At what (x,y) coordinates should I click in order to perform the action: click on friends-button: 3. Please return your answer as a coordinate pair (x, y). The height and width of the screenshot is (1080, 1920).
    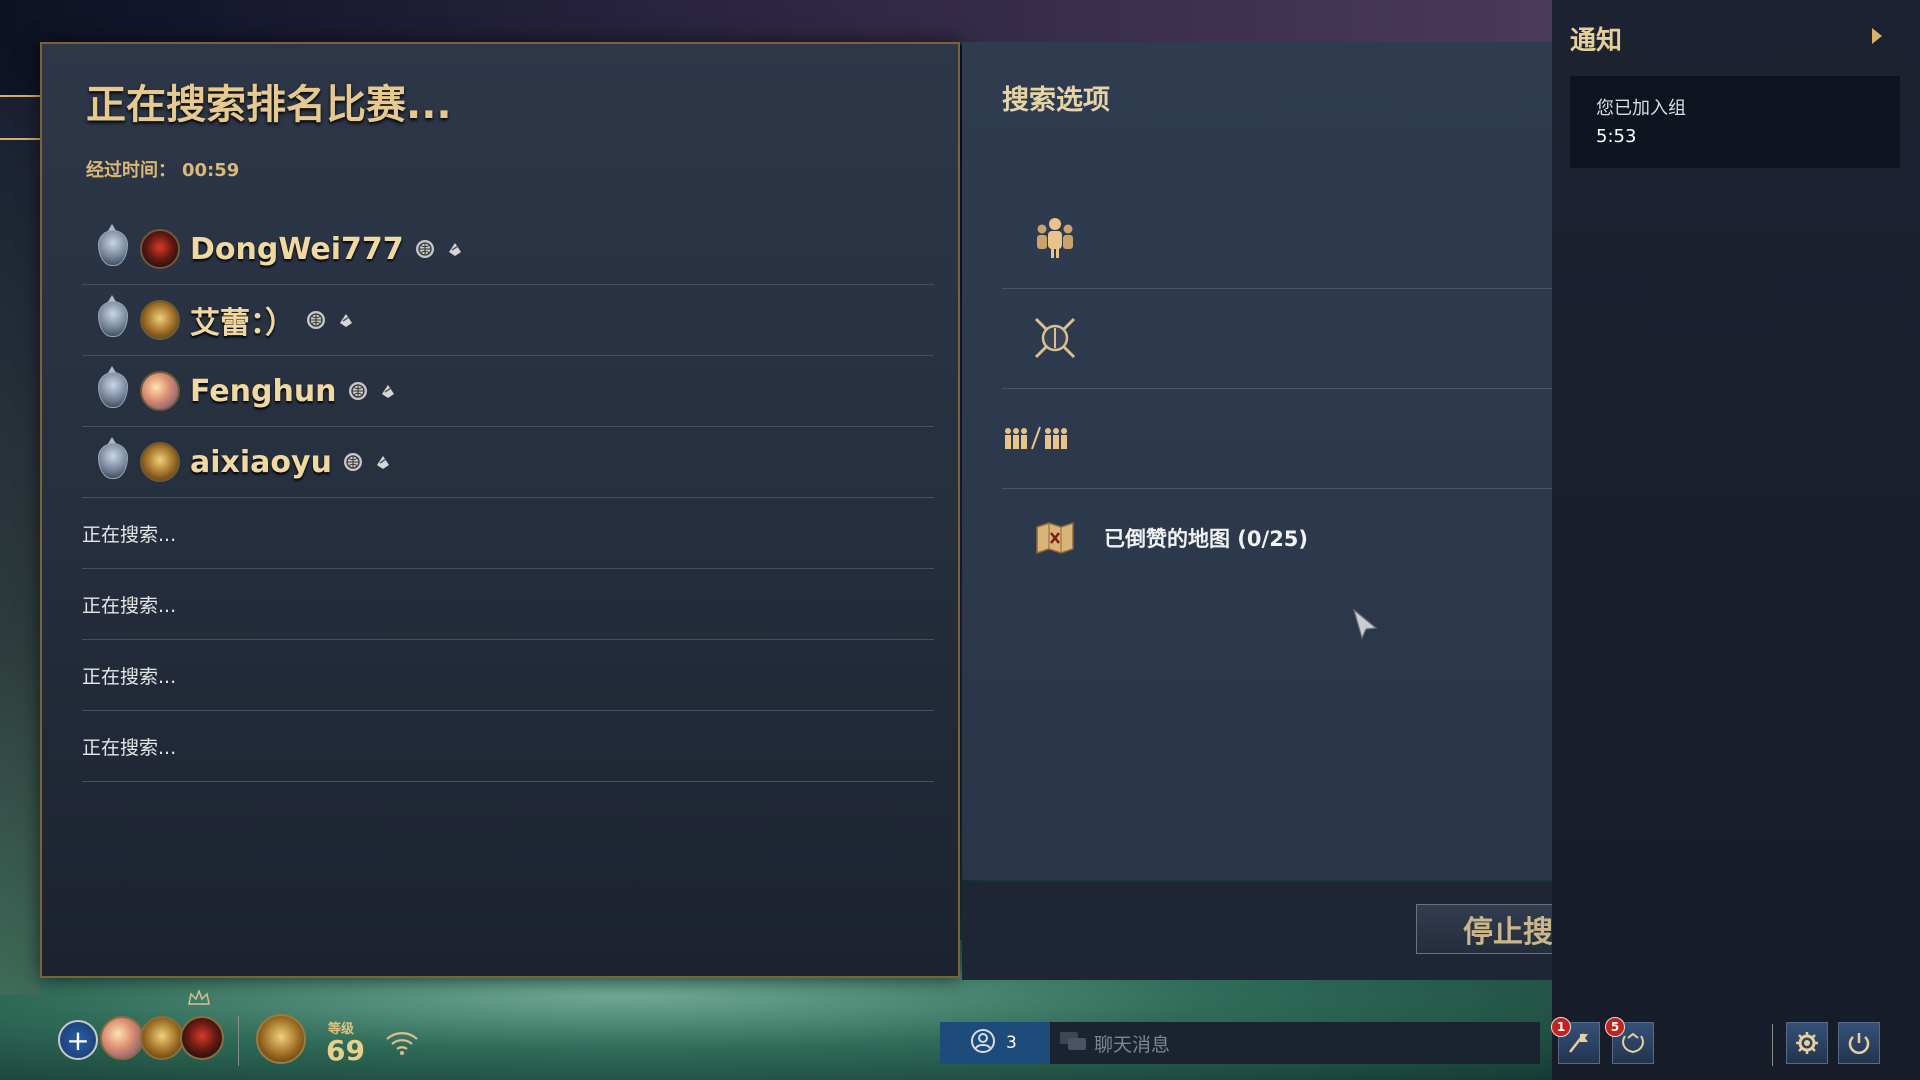
    Looking at the image, I should click on (995, 1043).